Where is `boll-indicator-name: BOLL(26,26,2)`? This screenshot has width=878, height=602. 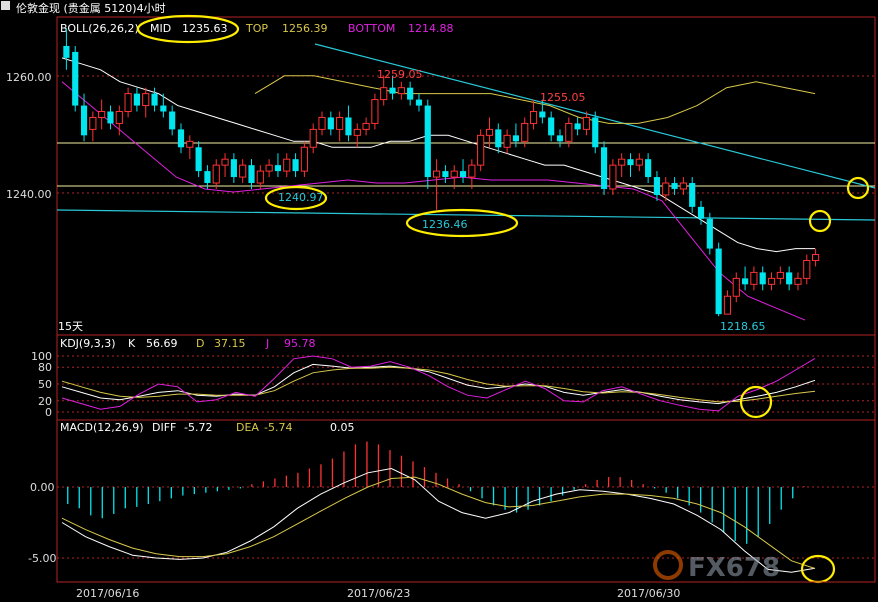 boll-indicator-name: BOLL(26,26,2) is located at coordinates (99, 28).